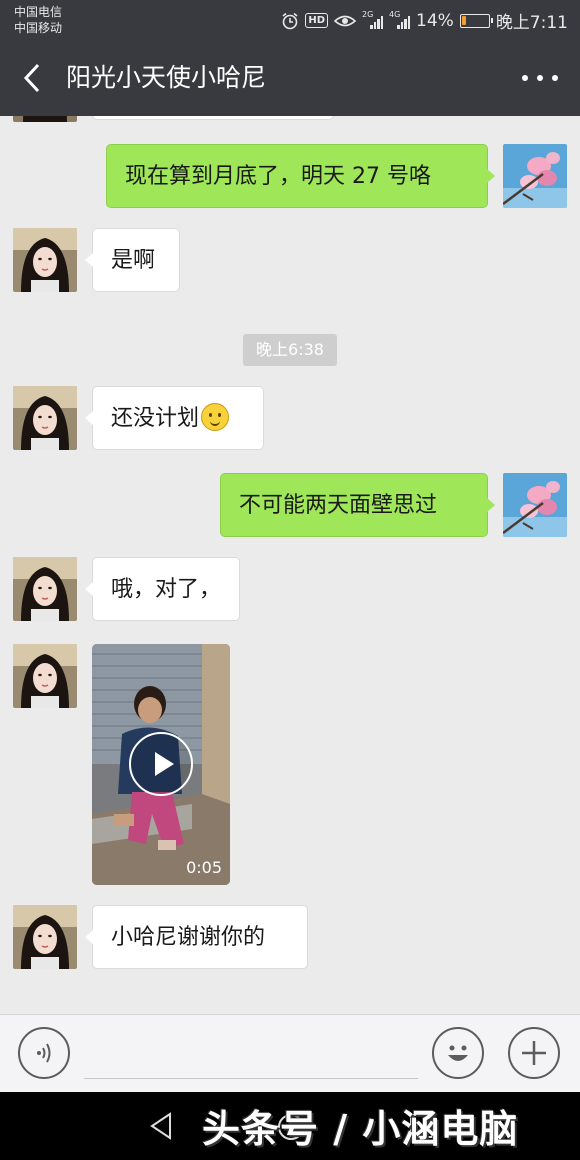  What do you see at coordinates (368, 14) in the screenshot?
I see `net-label-1: 2G` at bounding box center [368, 14].